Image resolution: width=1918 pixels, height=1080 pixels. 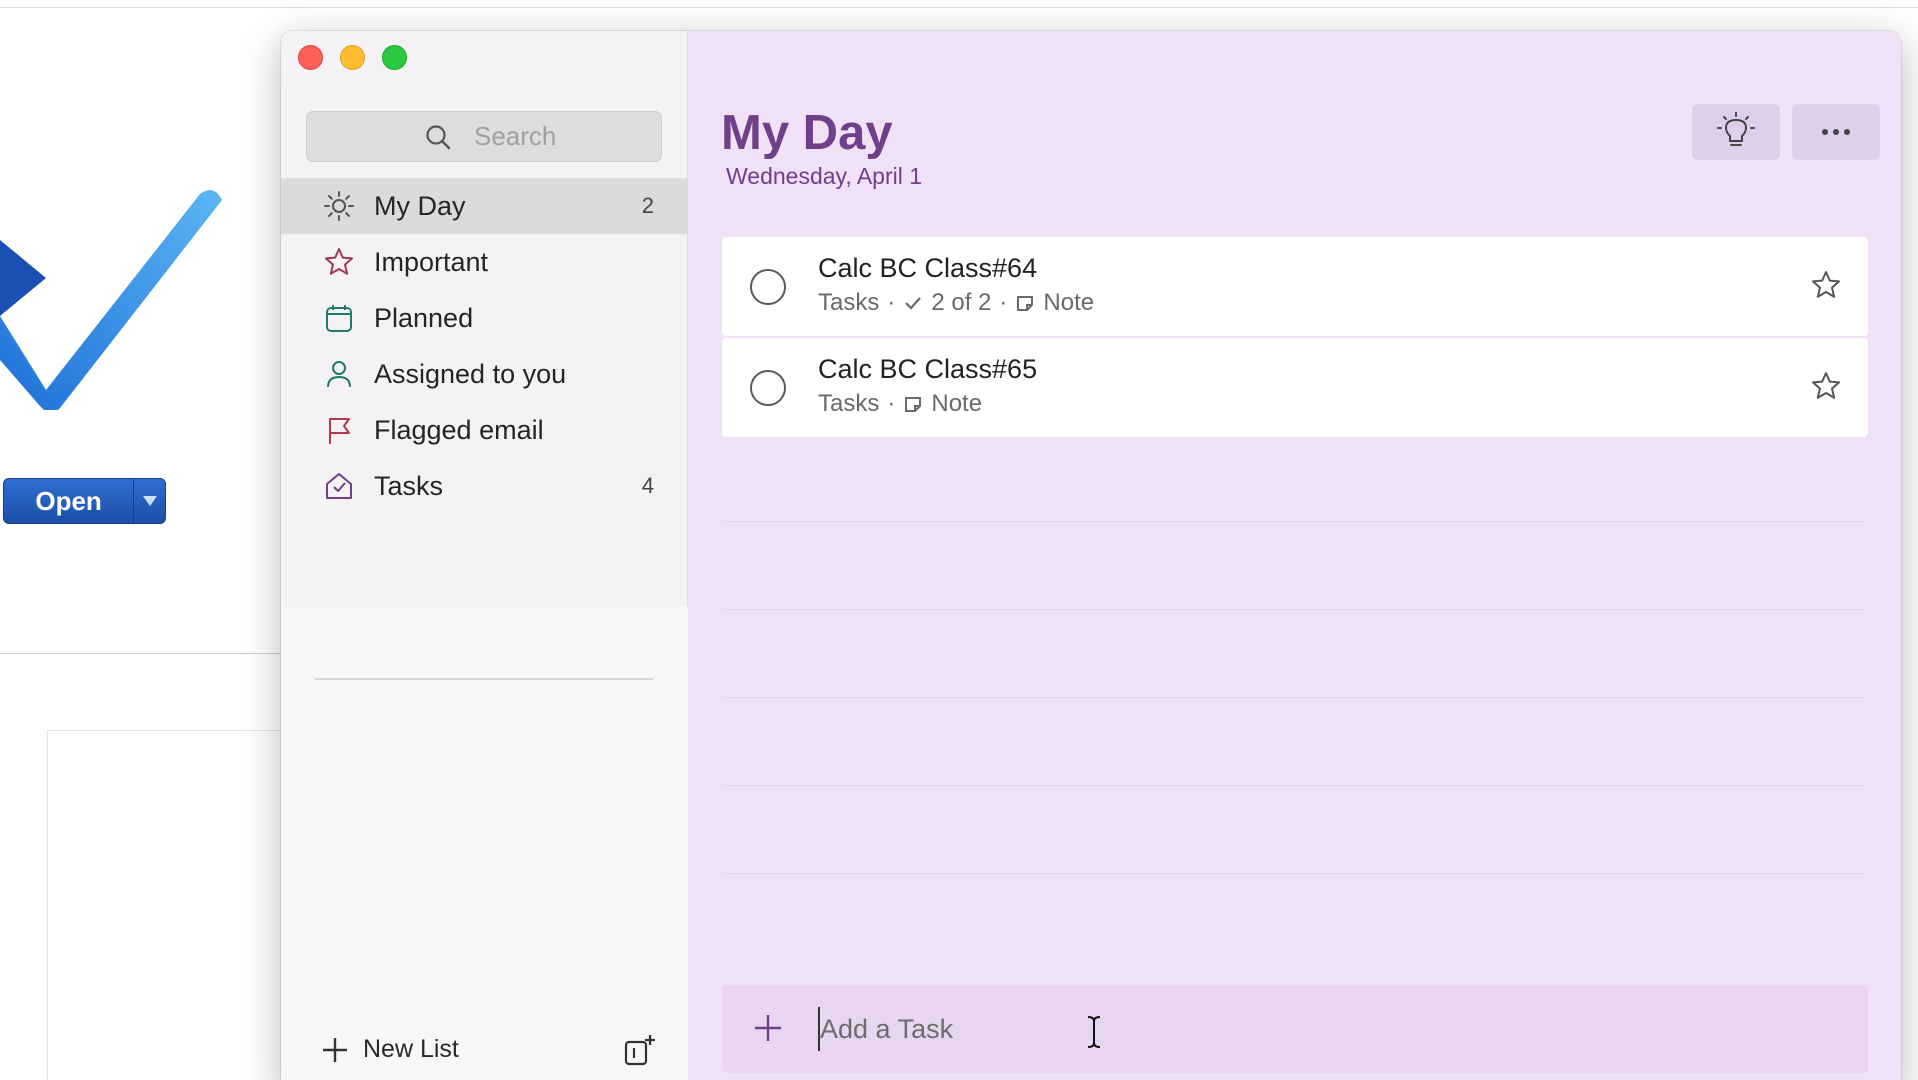 I want to click on sidebar-item-tasks: Tasks 4, so click(x=484, y=486).